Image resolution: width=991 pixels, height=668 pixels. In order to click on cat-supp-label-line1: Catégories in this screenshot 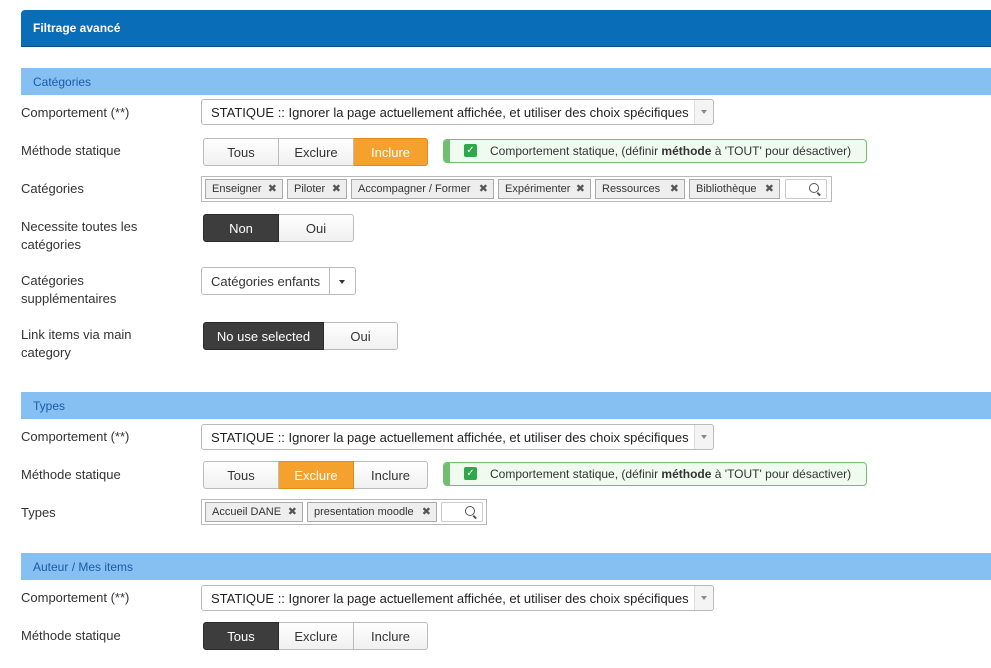, I will do `click(52, 280)`.